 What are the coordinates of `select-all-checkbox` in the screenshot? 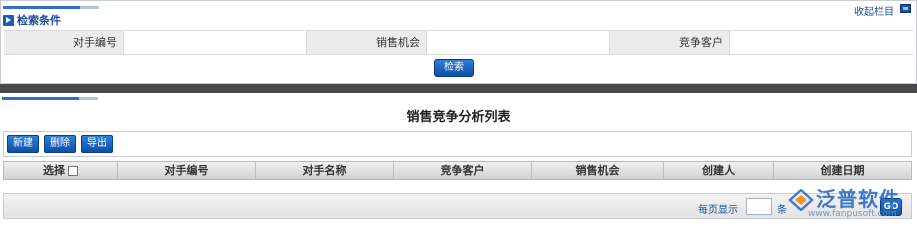 It's located at (73, 170).